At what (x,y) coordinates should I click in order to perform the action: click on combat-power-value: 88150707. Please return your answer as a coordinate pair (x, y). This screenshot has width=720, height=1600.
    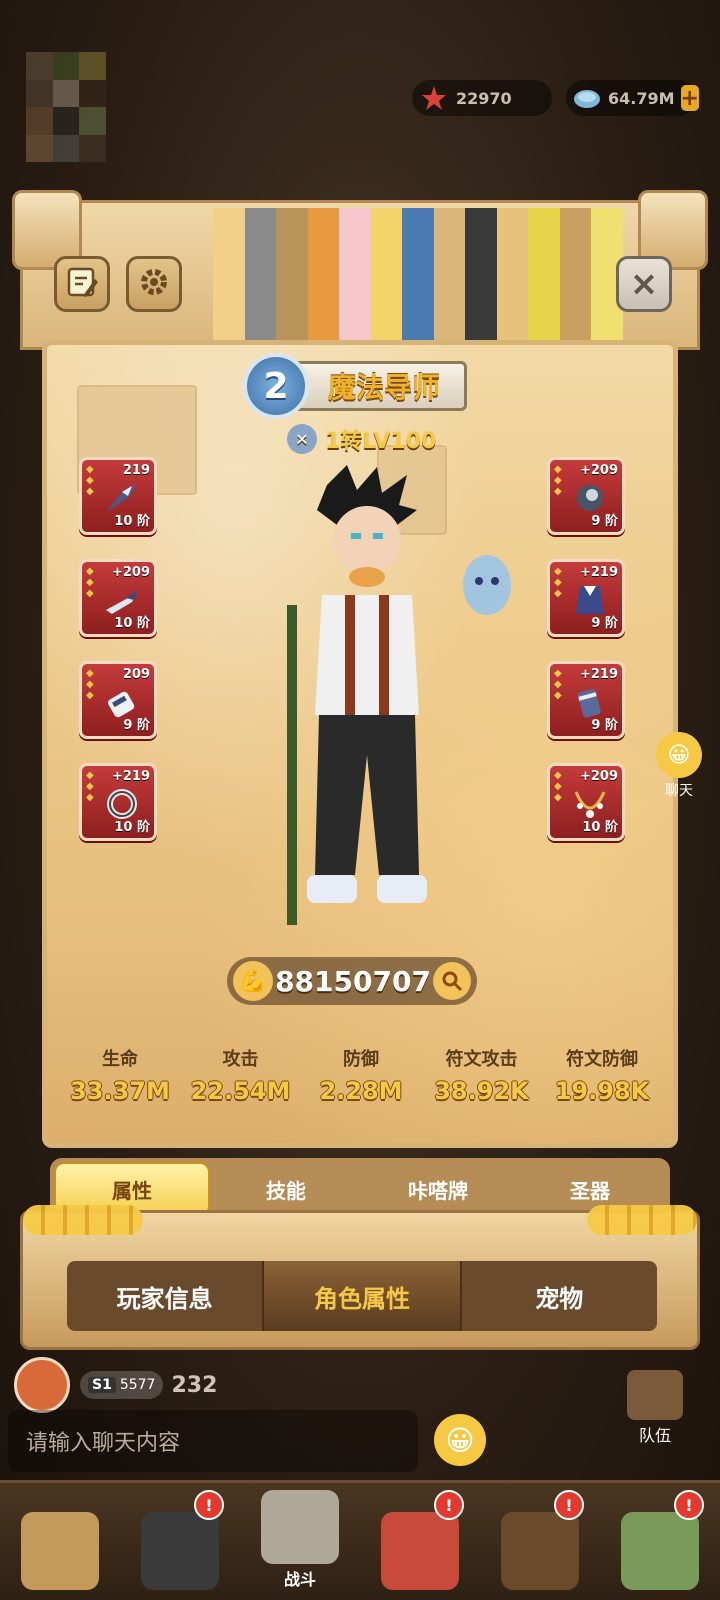
    Looking at the image, I should click on (353, 981).